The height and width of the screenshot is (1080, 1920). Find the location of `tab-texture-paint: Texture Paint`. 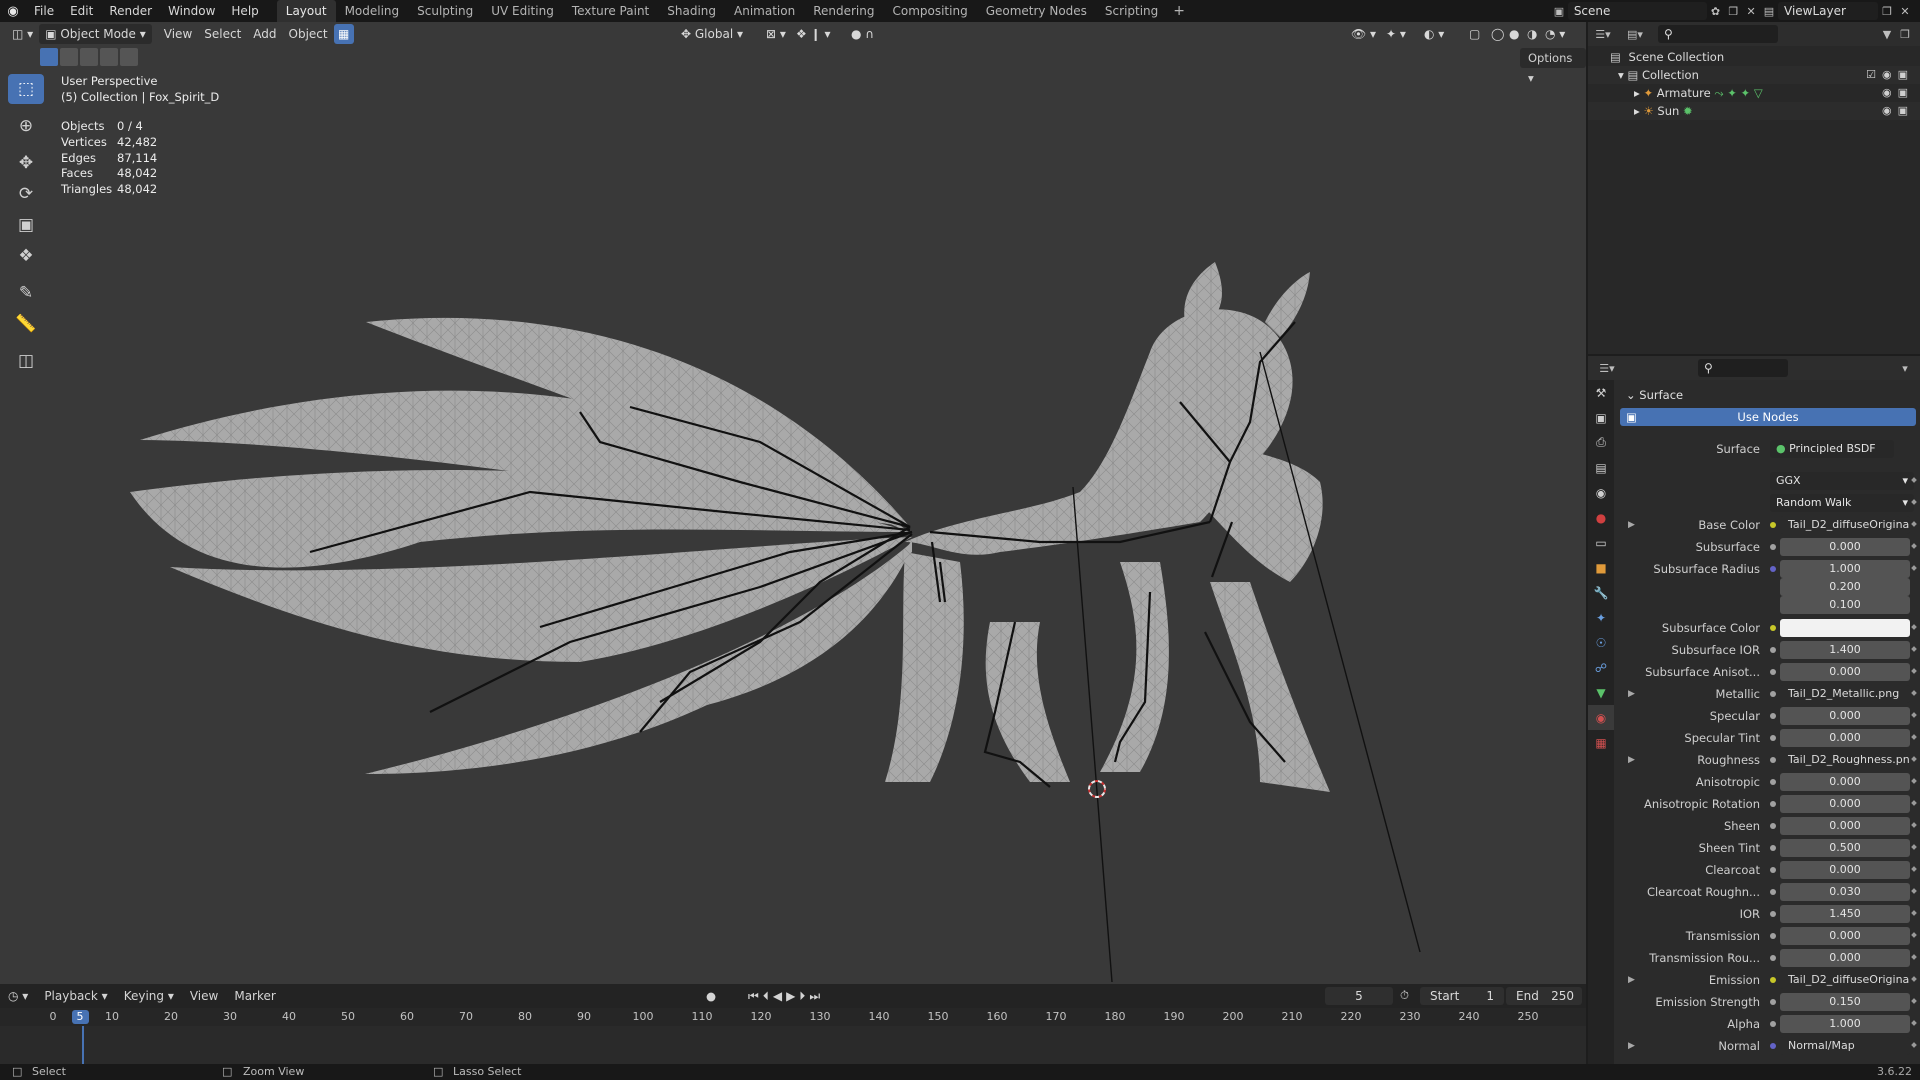

tab-texture-paint: Texture Paint is located at coordinates (610, 11).